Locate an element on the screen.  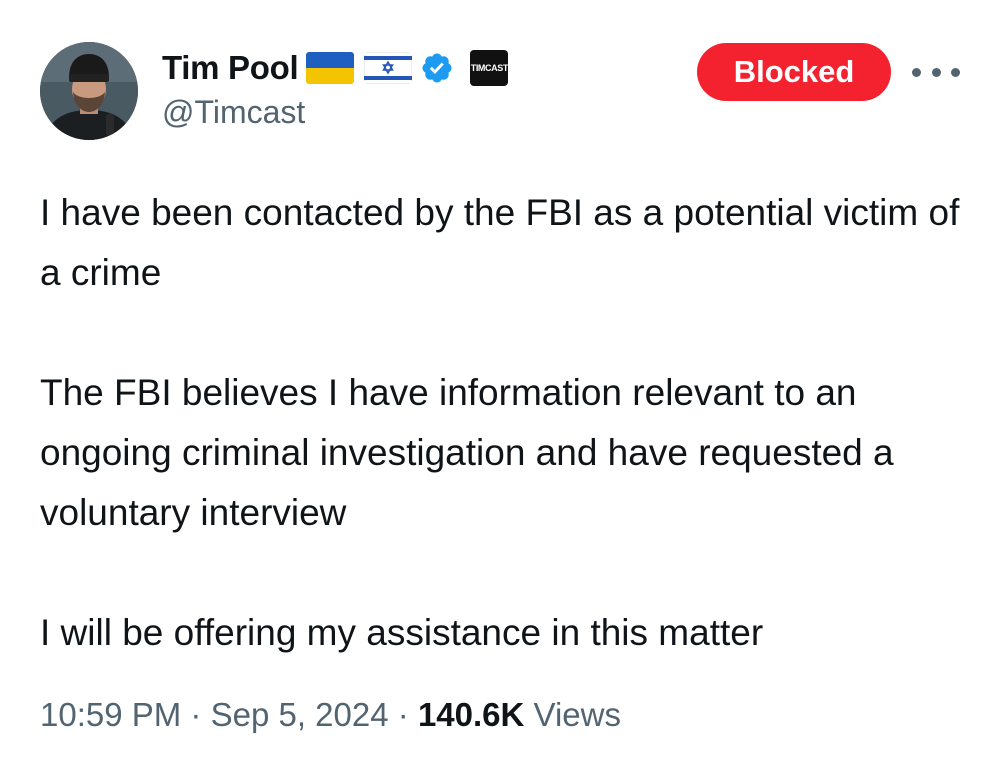
israel-flag-icon is located at coordinates (388, 68).